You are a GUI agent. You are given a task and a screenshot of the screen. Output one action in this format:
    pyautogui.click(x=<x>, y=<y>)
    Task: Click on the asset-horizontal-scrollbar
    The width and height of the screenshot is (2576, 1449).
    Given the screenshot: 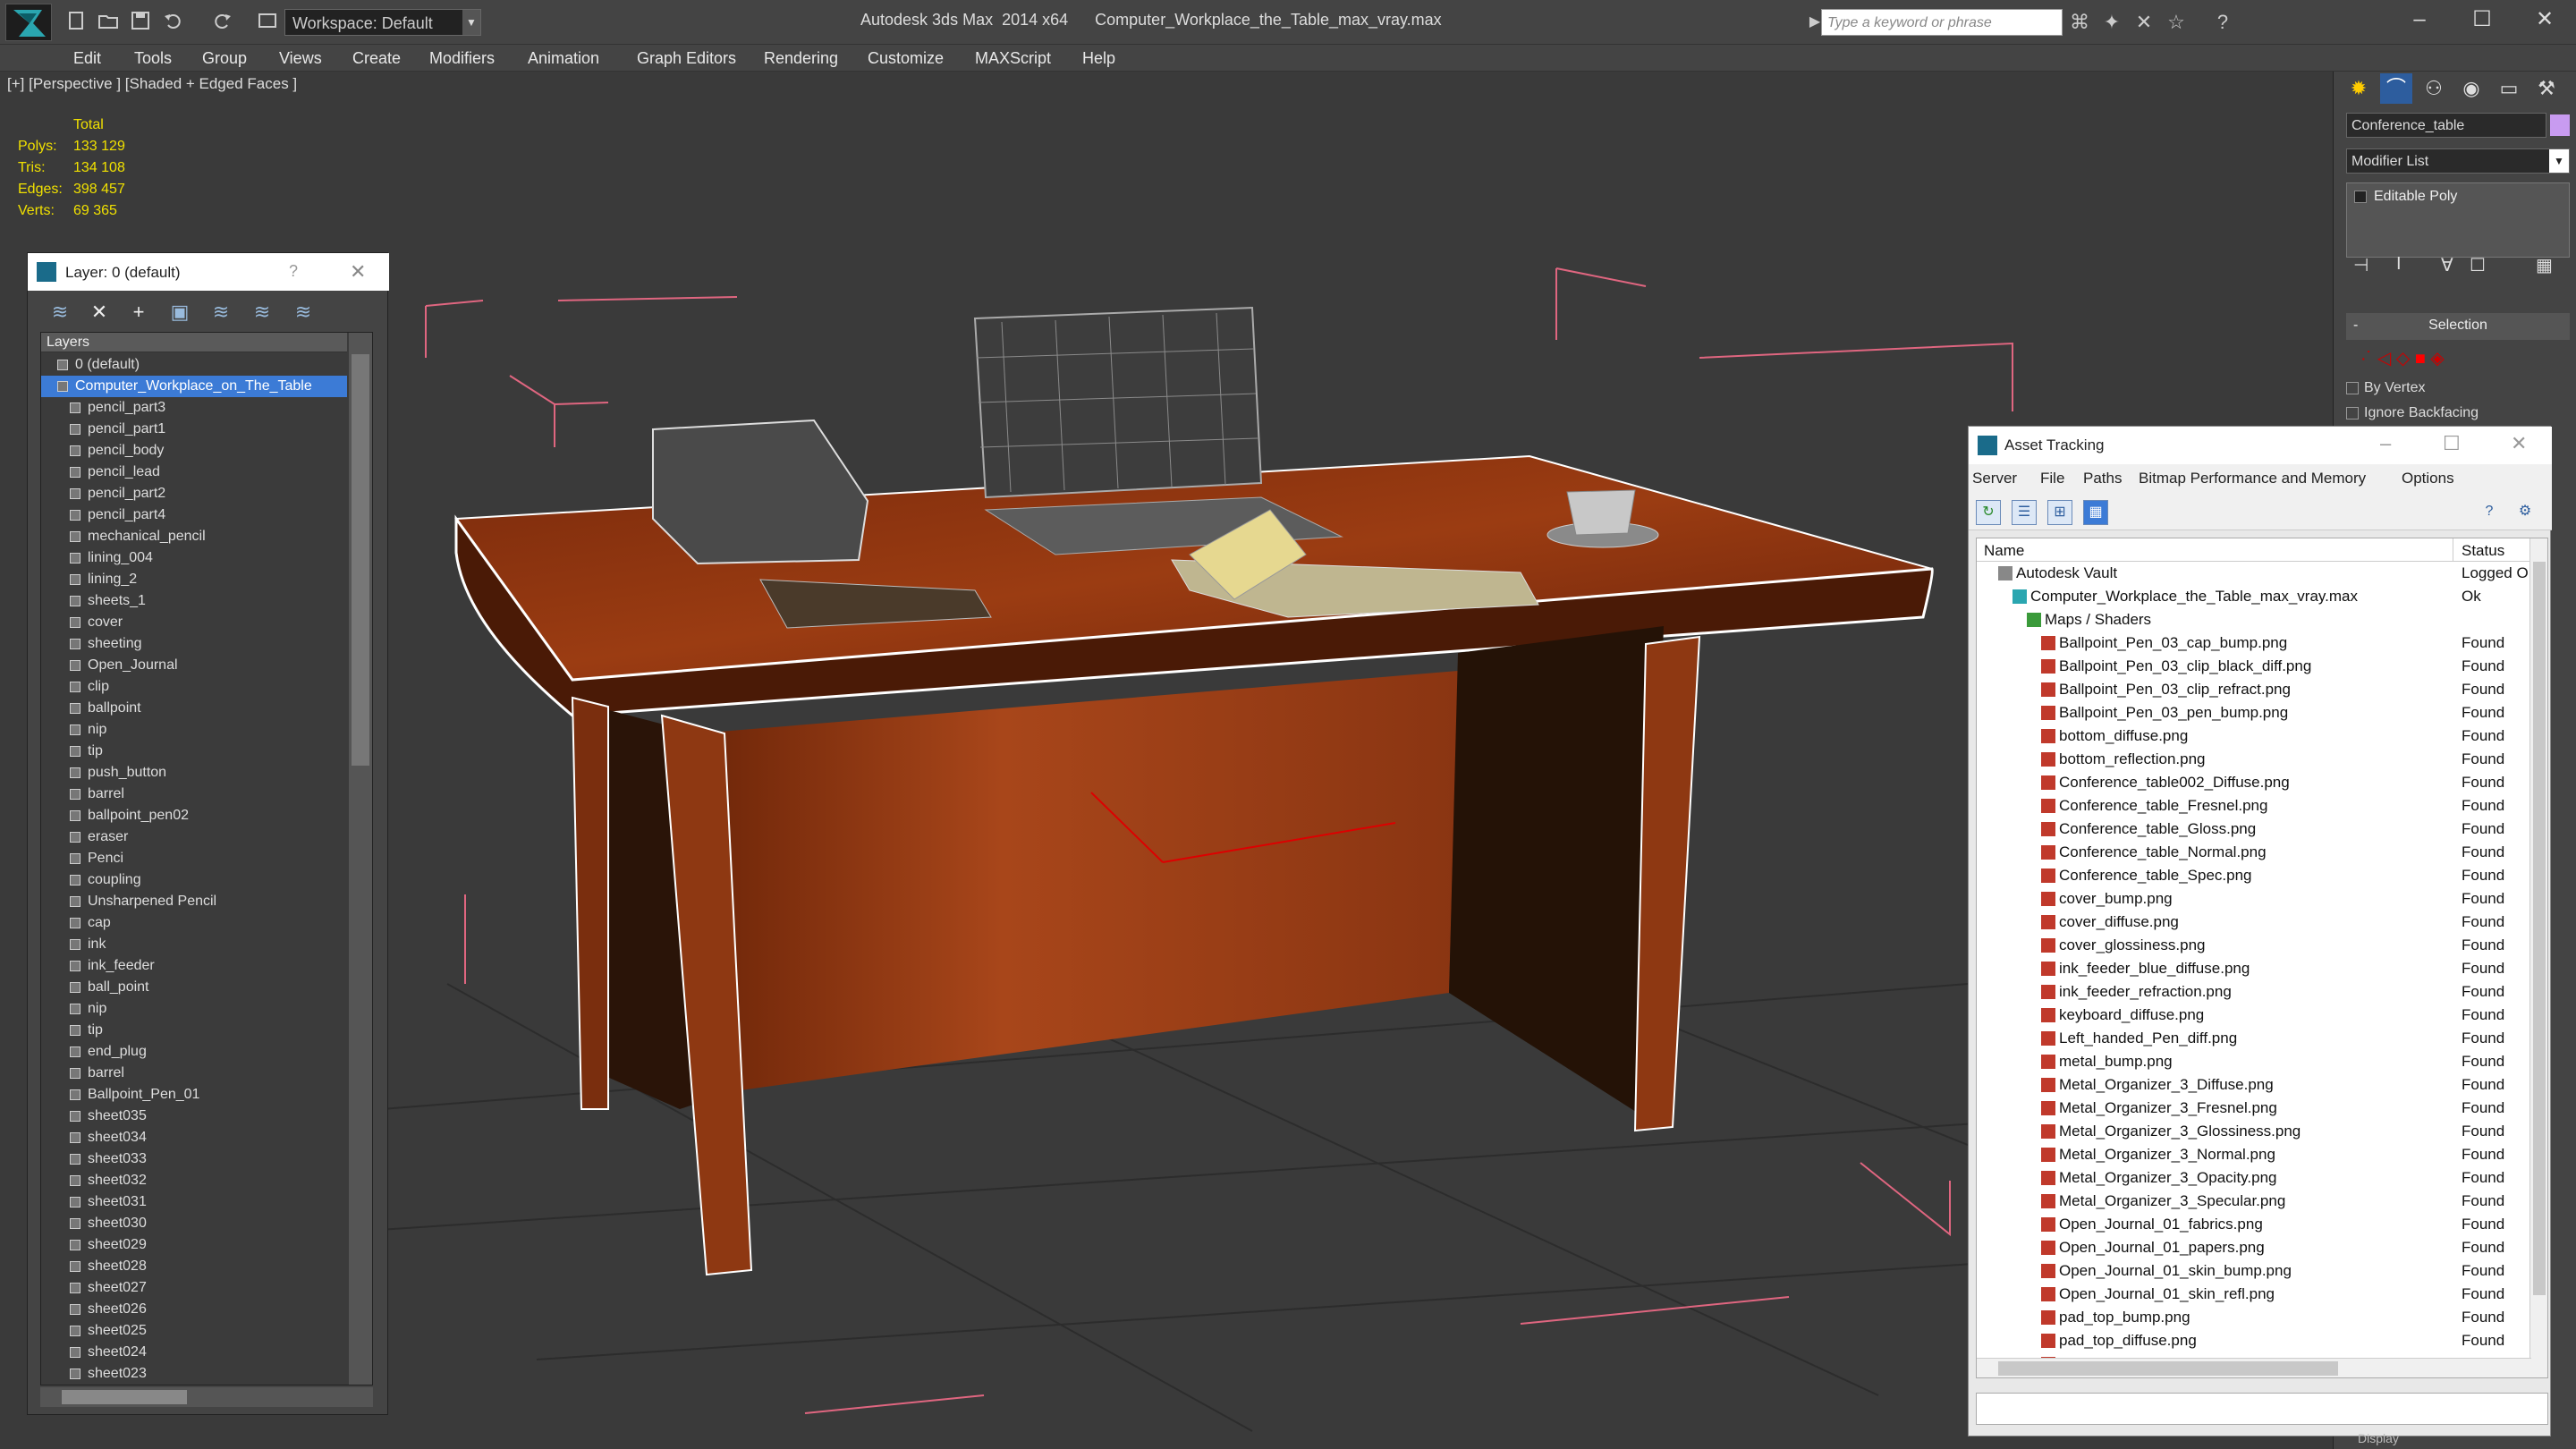 What is the action you would take?
    pyautogui.click(x=2254, y=1367)
    